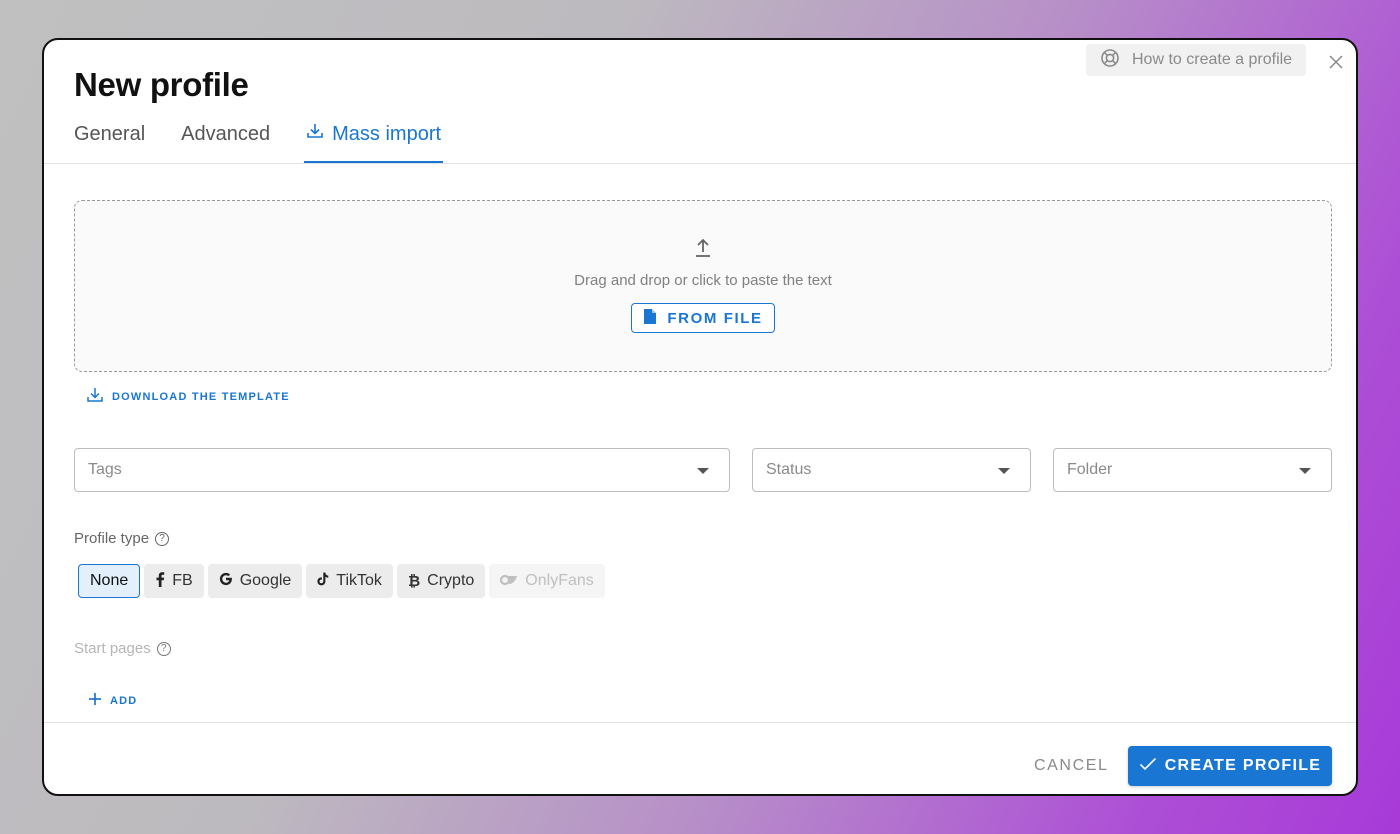 The height and width of the screenshot is (834, 1400). What do you see at coordinates (1148, 766) in the screenshot?
I see `check-icon` at bounding box center [1148, 766].